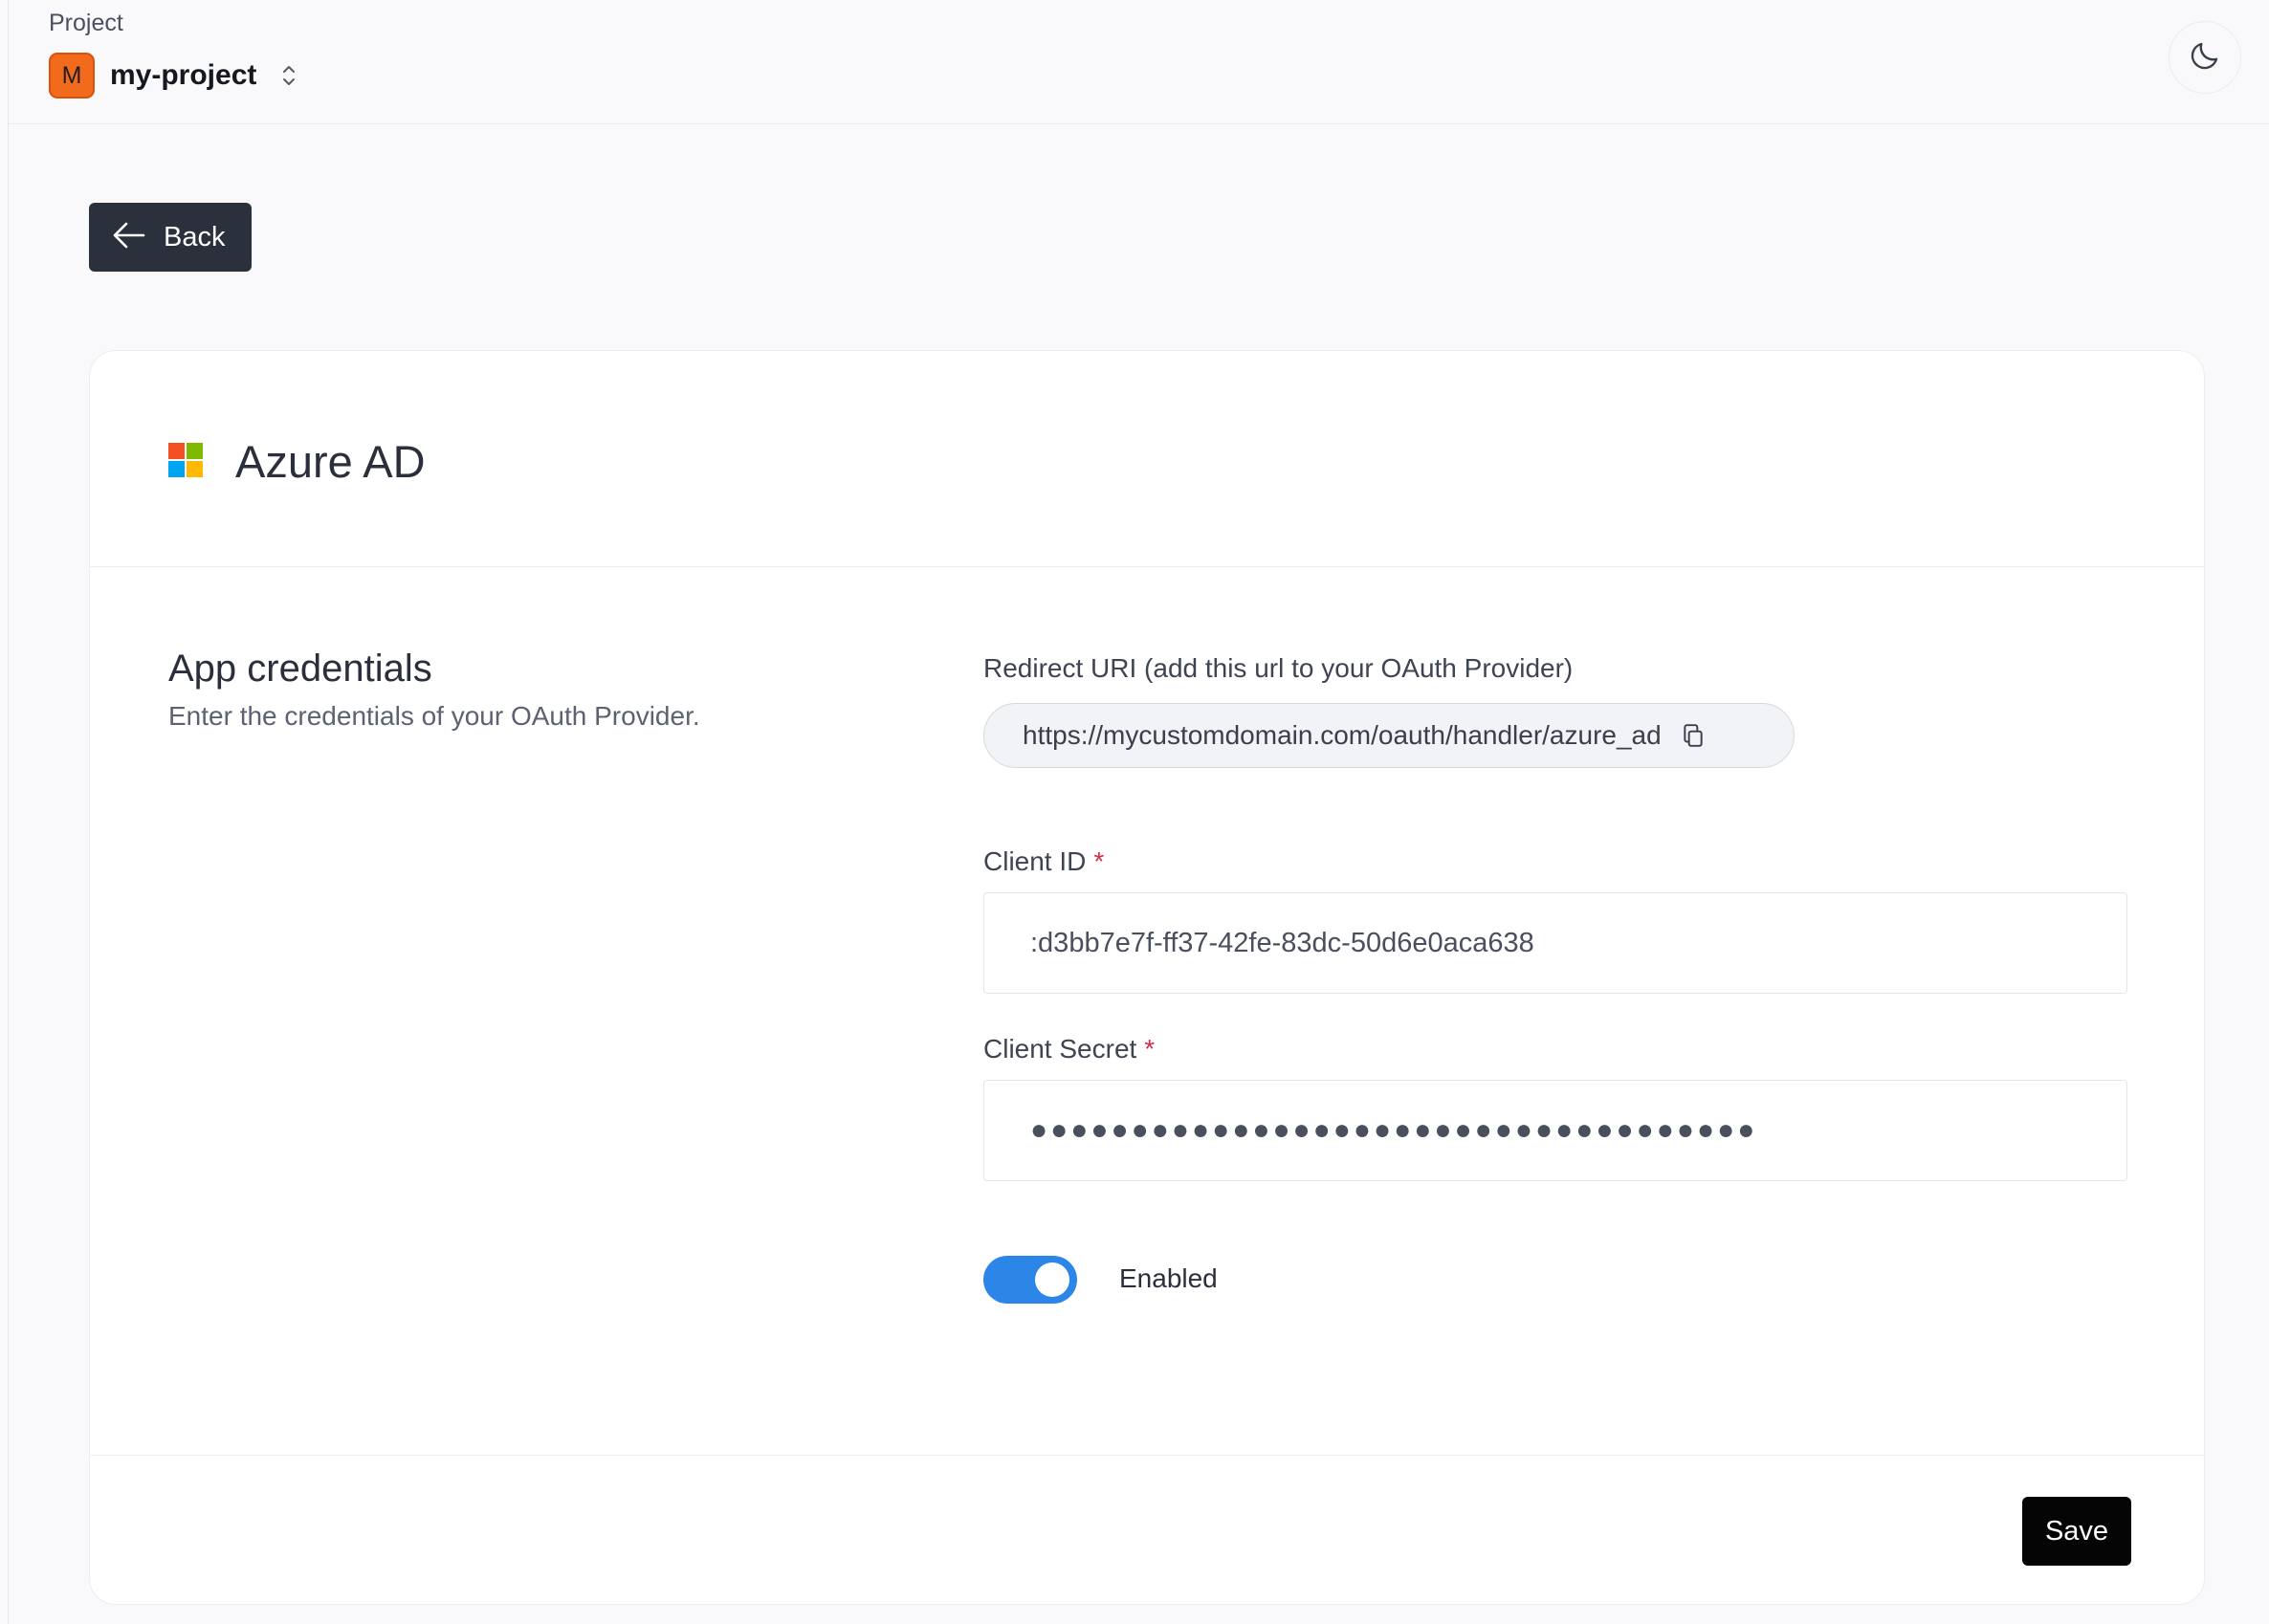  I want to click on client-id-label: Client ID *, so click(1043, 862).